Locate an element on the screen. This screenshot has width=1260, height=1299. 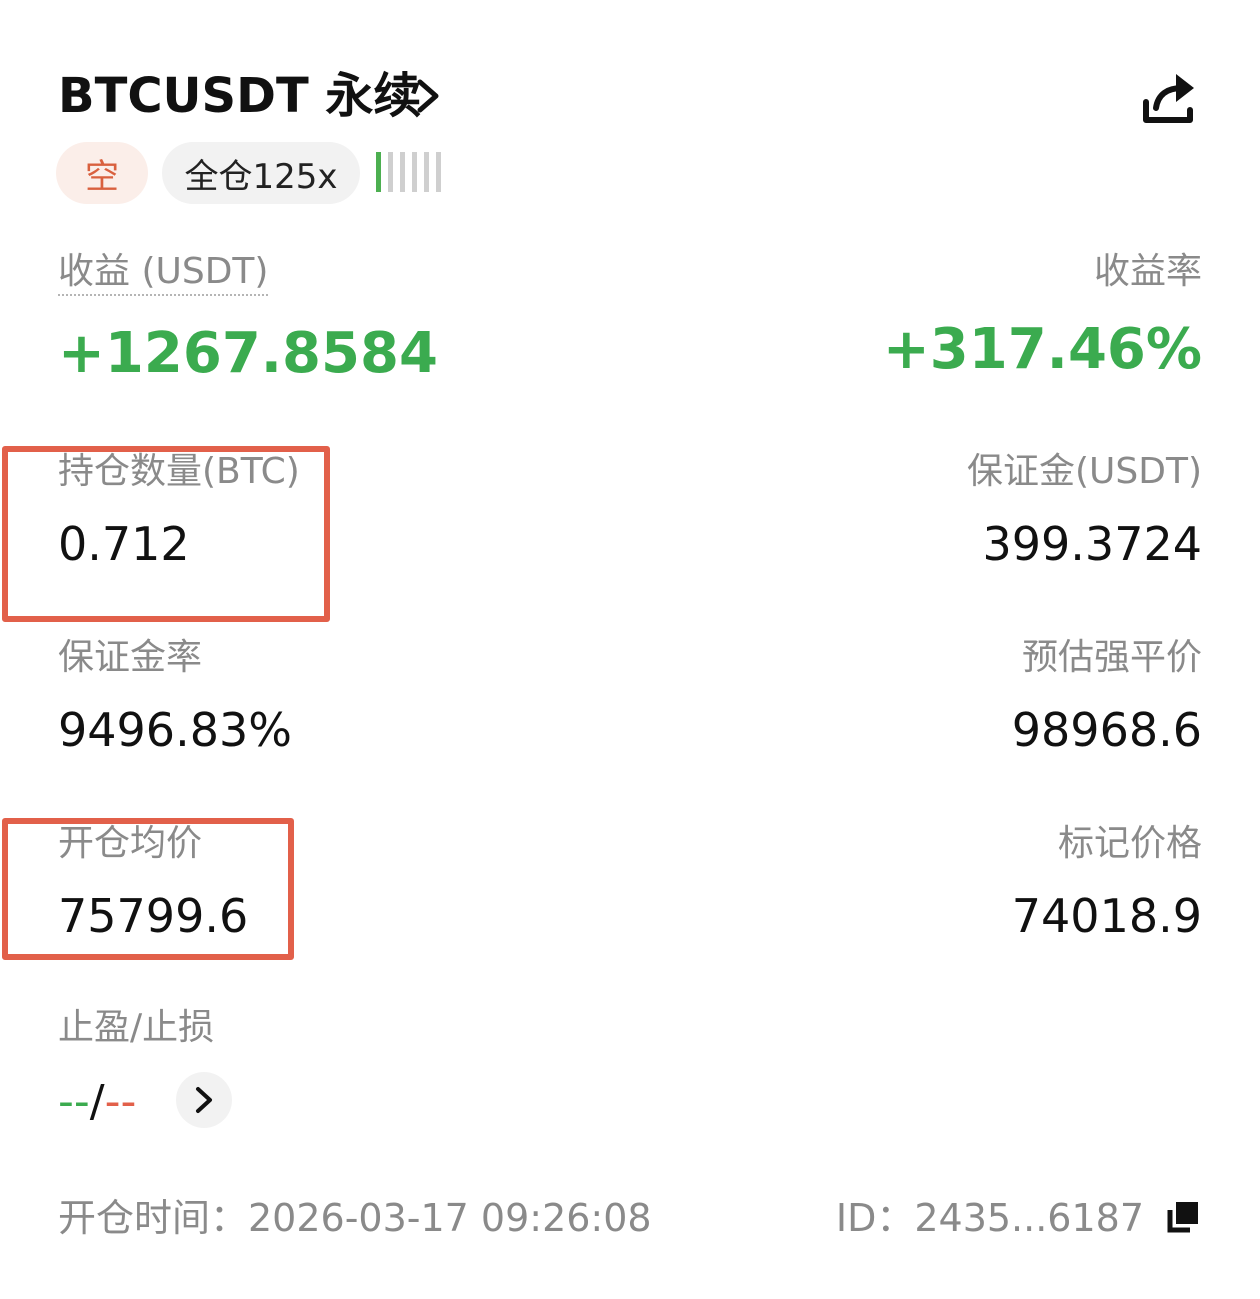
highlight-box-entry-price is located at coordinates (148, 889).